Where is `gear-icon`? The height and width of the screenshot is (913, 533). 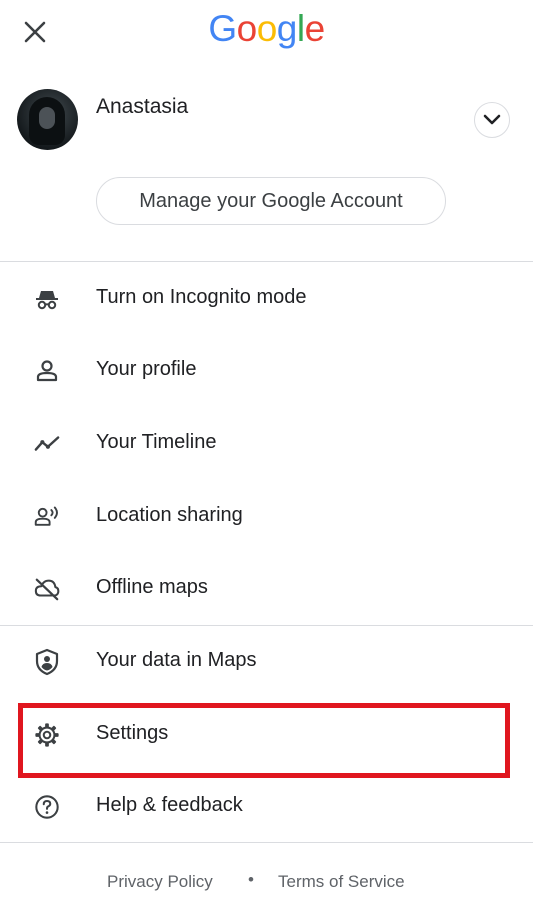
gear-icon is located at coordinates (47, 735).